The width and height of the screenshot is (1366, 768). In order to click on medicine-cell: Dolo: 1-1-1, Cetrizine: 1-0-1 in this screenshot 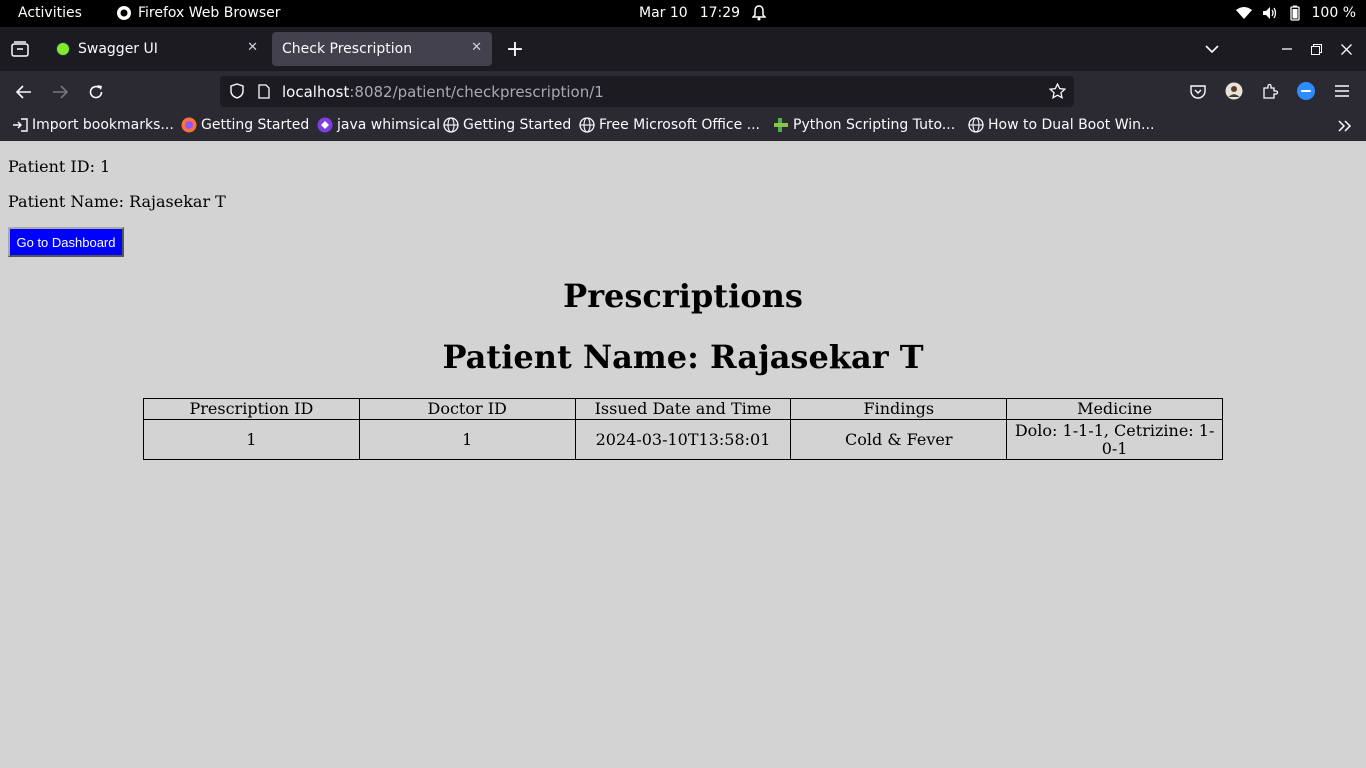, I will do `click(1114, 439)`.